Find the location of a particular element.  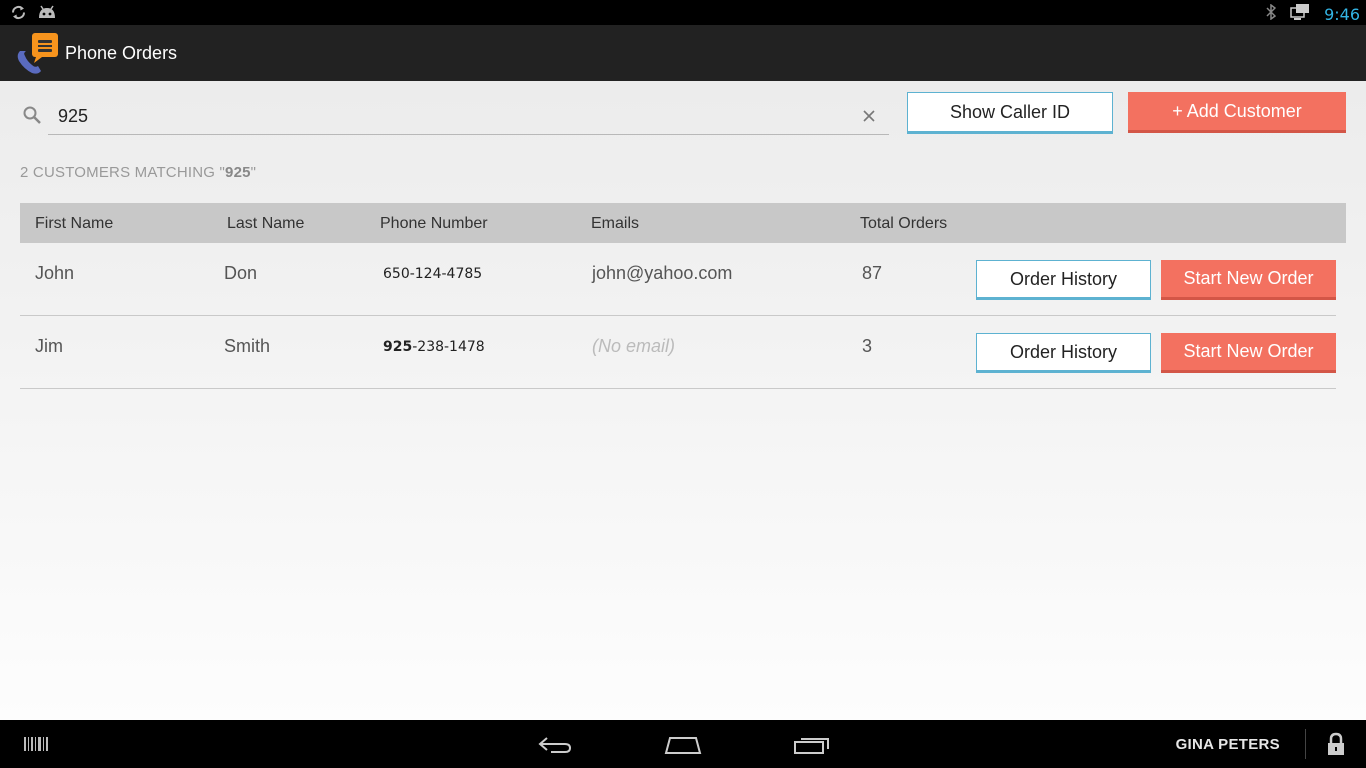

cell-phone: 925-238-1478 is located at coordinates (434, 347).